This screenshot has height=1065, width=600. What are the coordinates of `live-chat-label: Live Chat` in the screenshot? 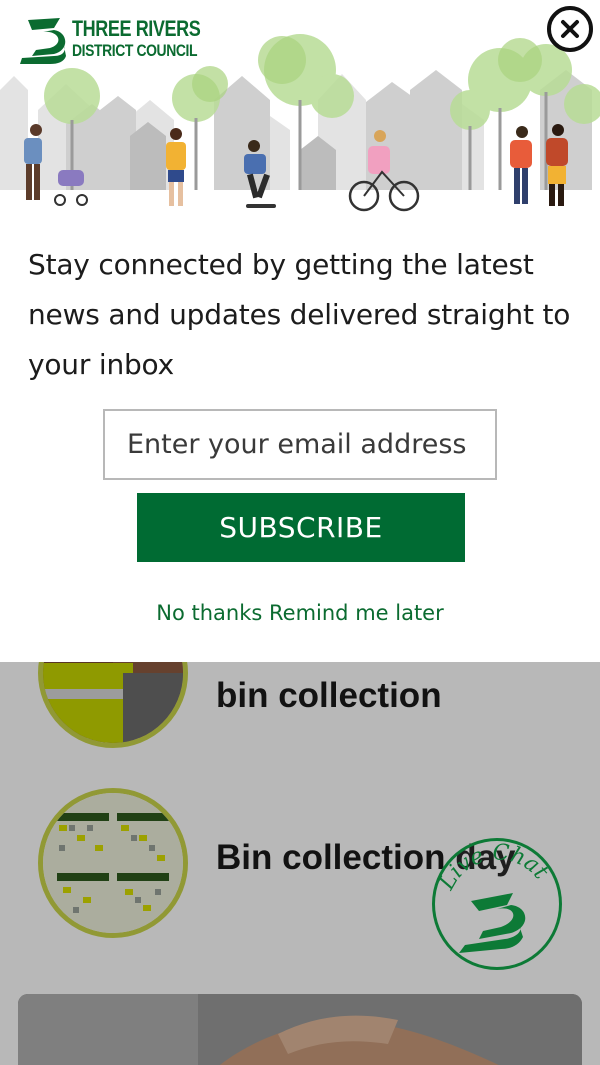 It's located at (493, 867).